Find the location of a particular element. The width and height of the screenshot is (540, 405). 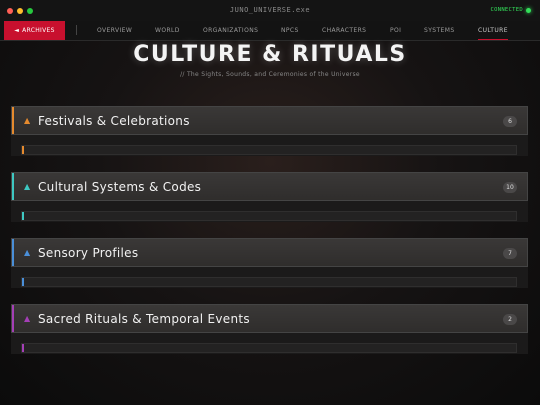

nav-item-npcs: NPCS is located at coordinates (290, 30).